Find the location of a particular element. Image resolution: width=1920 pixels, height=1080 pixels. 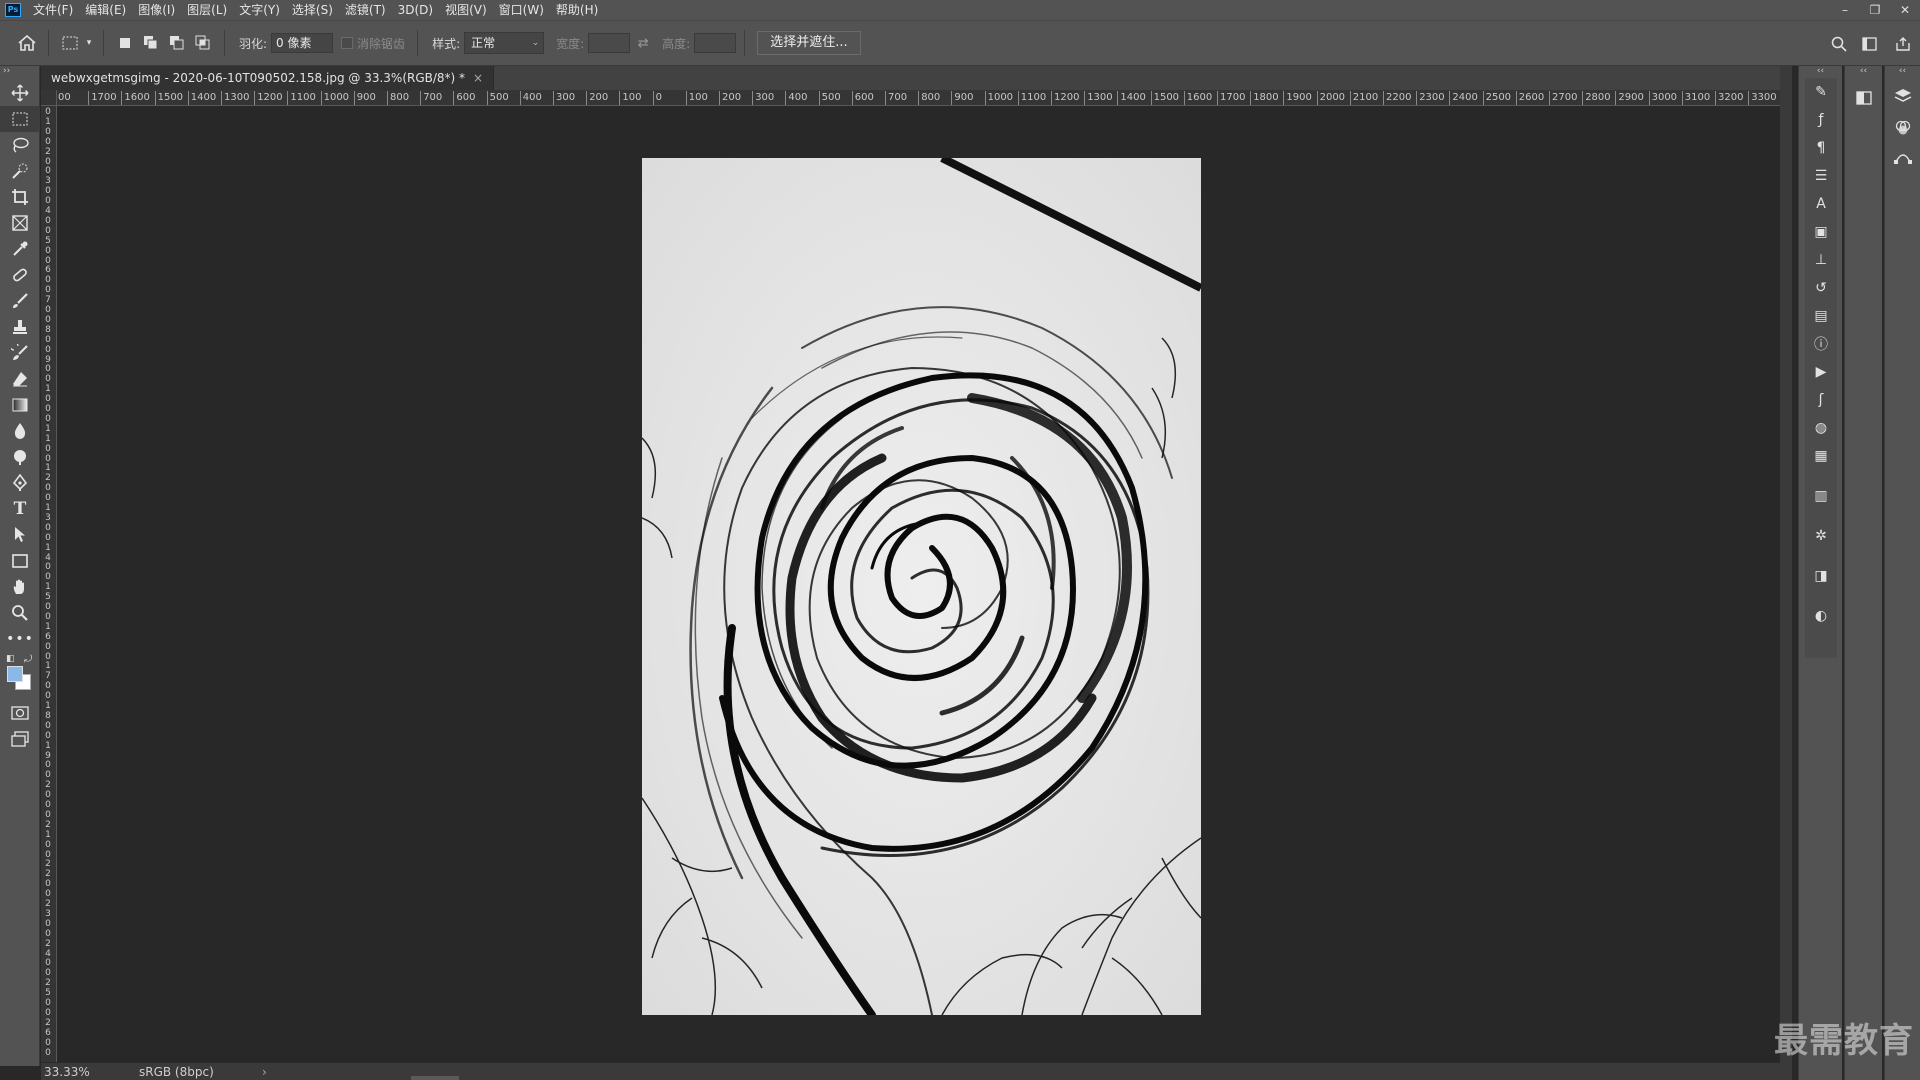

paths-panel-icon is located at coordinates (1903, 156).